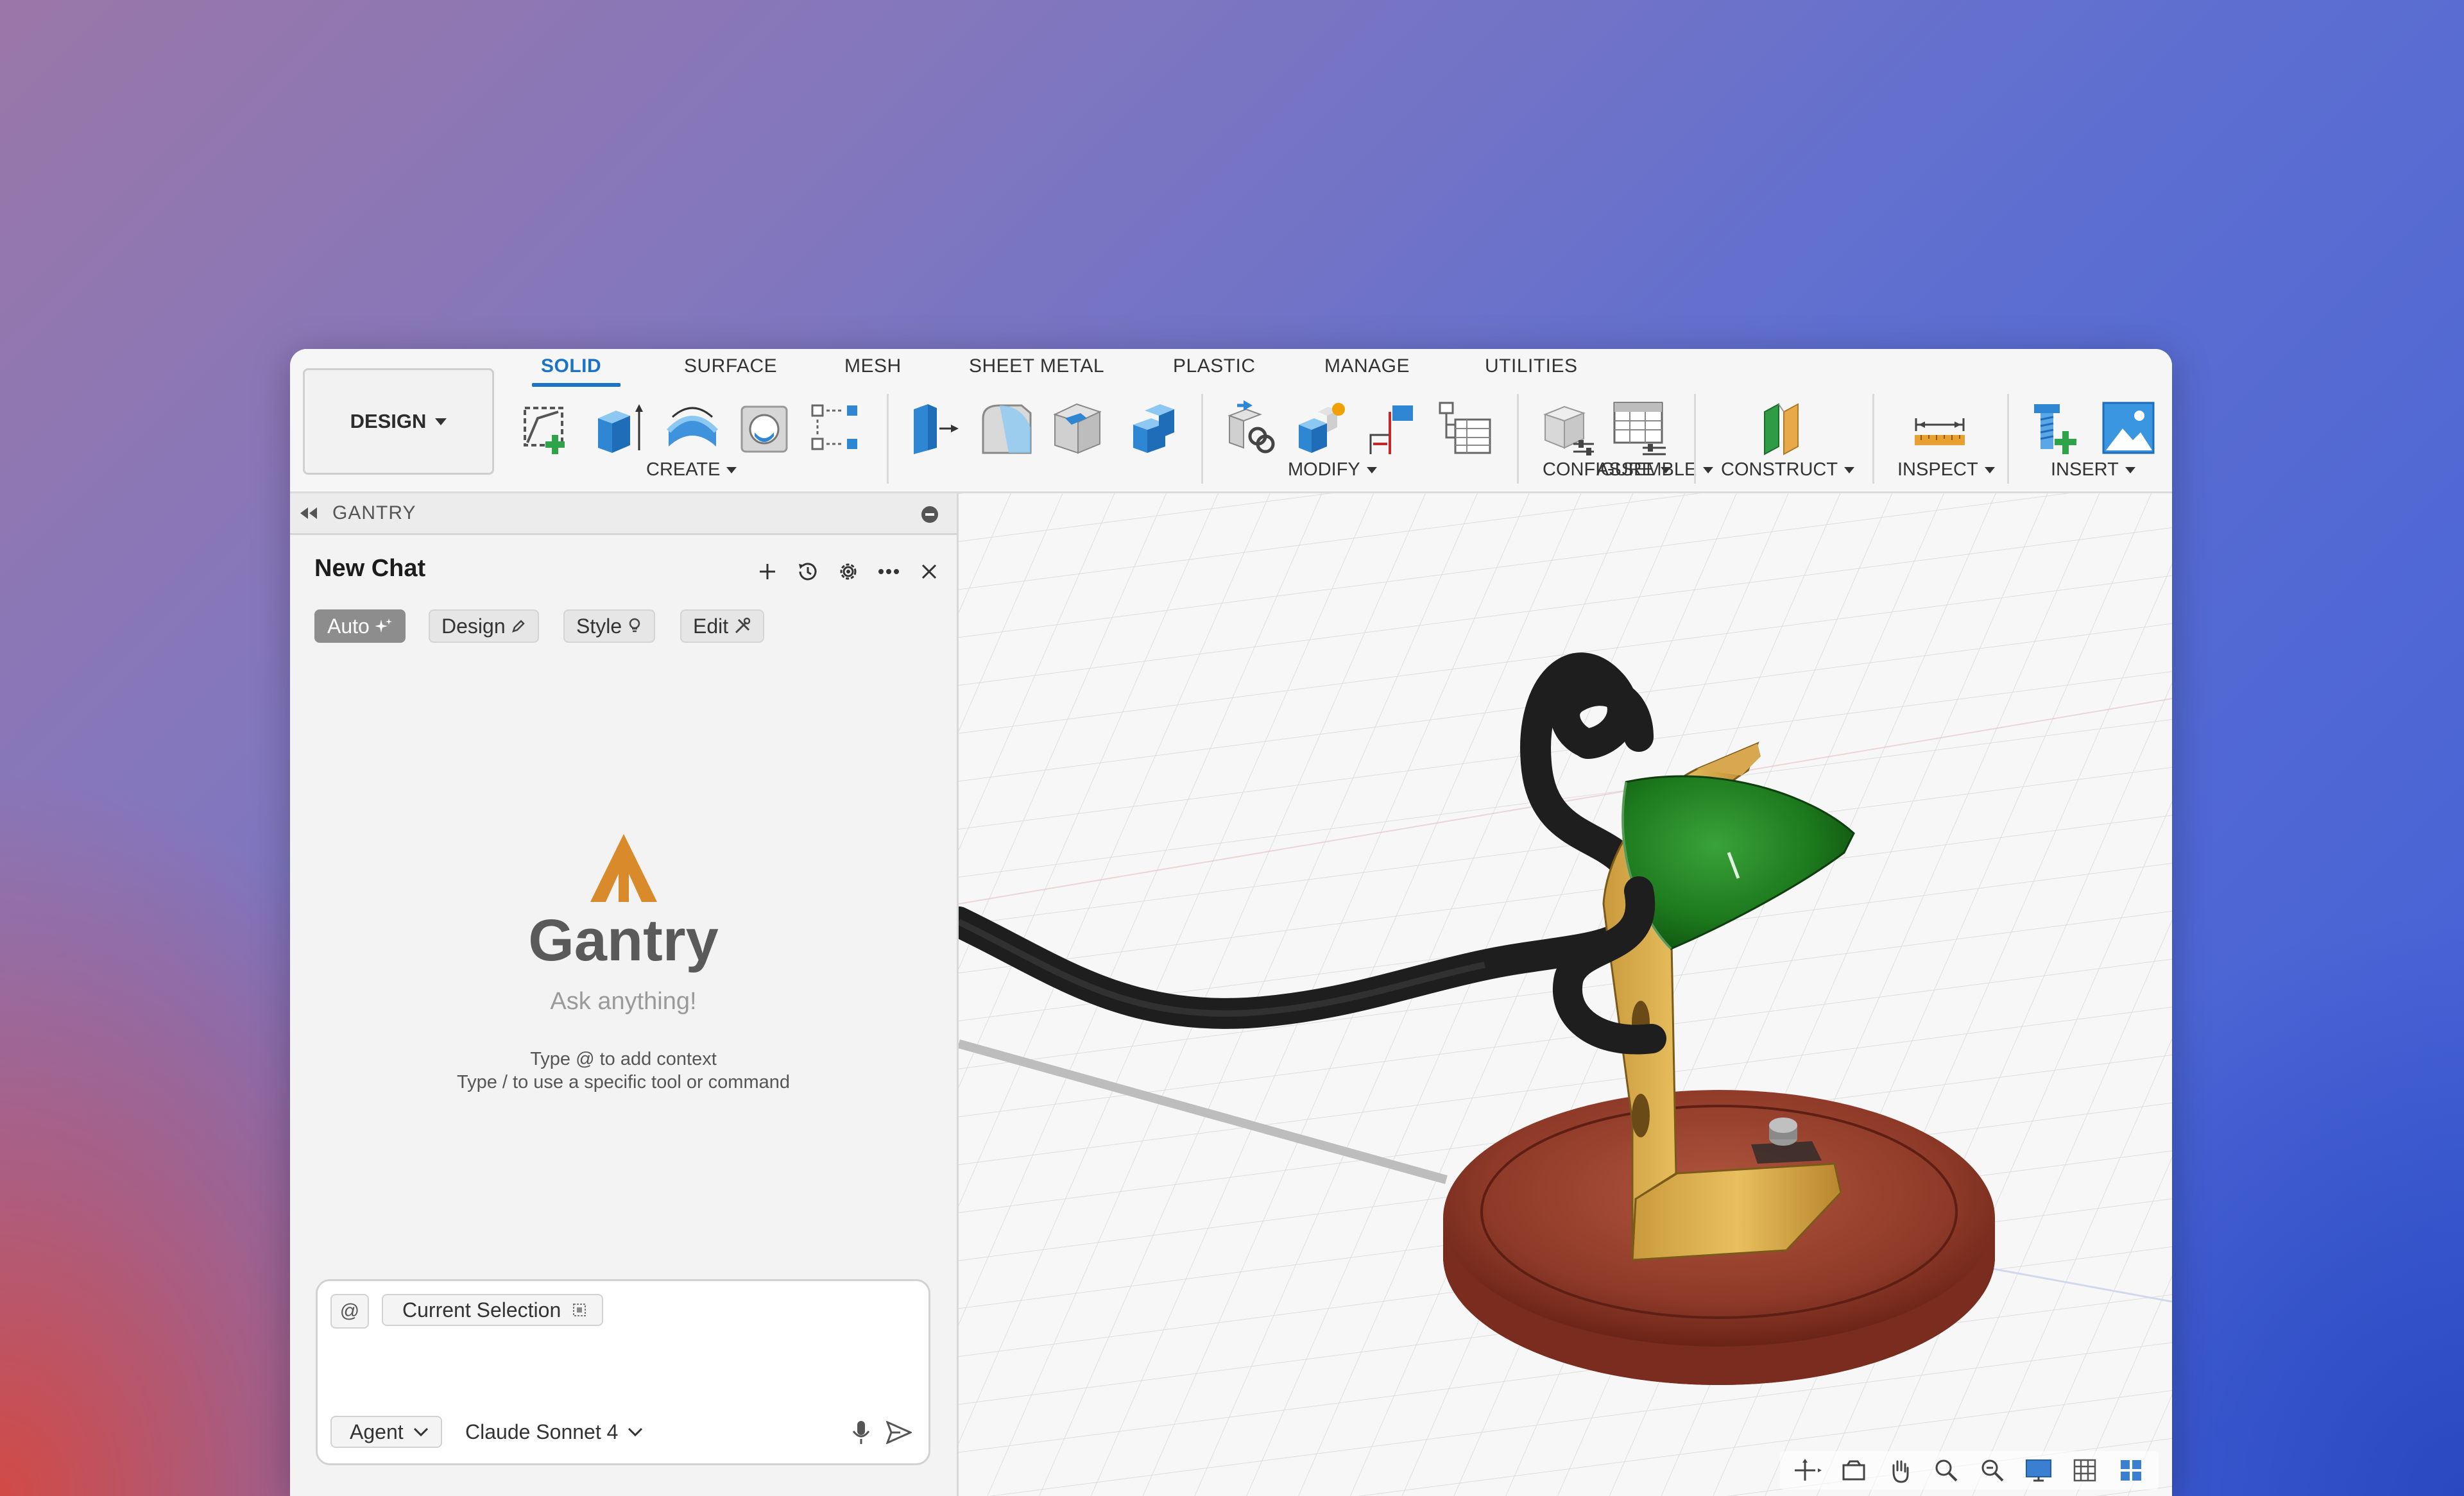 The image size is (2464, 1496). I want to click on add-context-button: @, so click(349, 1311).